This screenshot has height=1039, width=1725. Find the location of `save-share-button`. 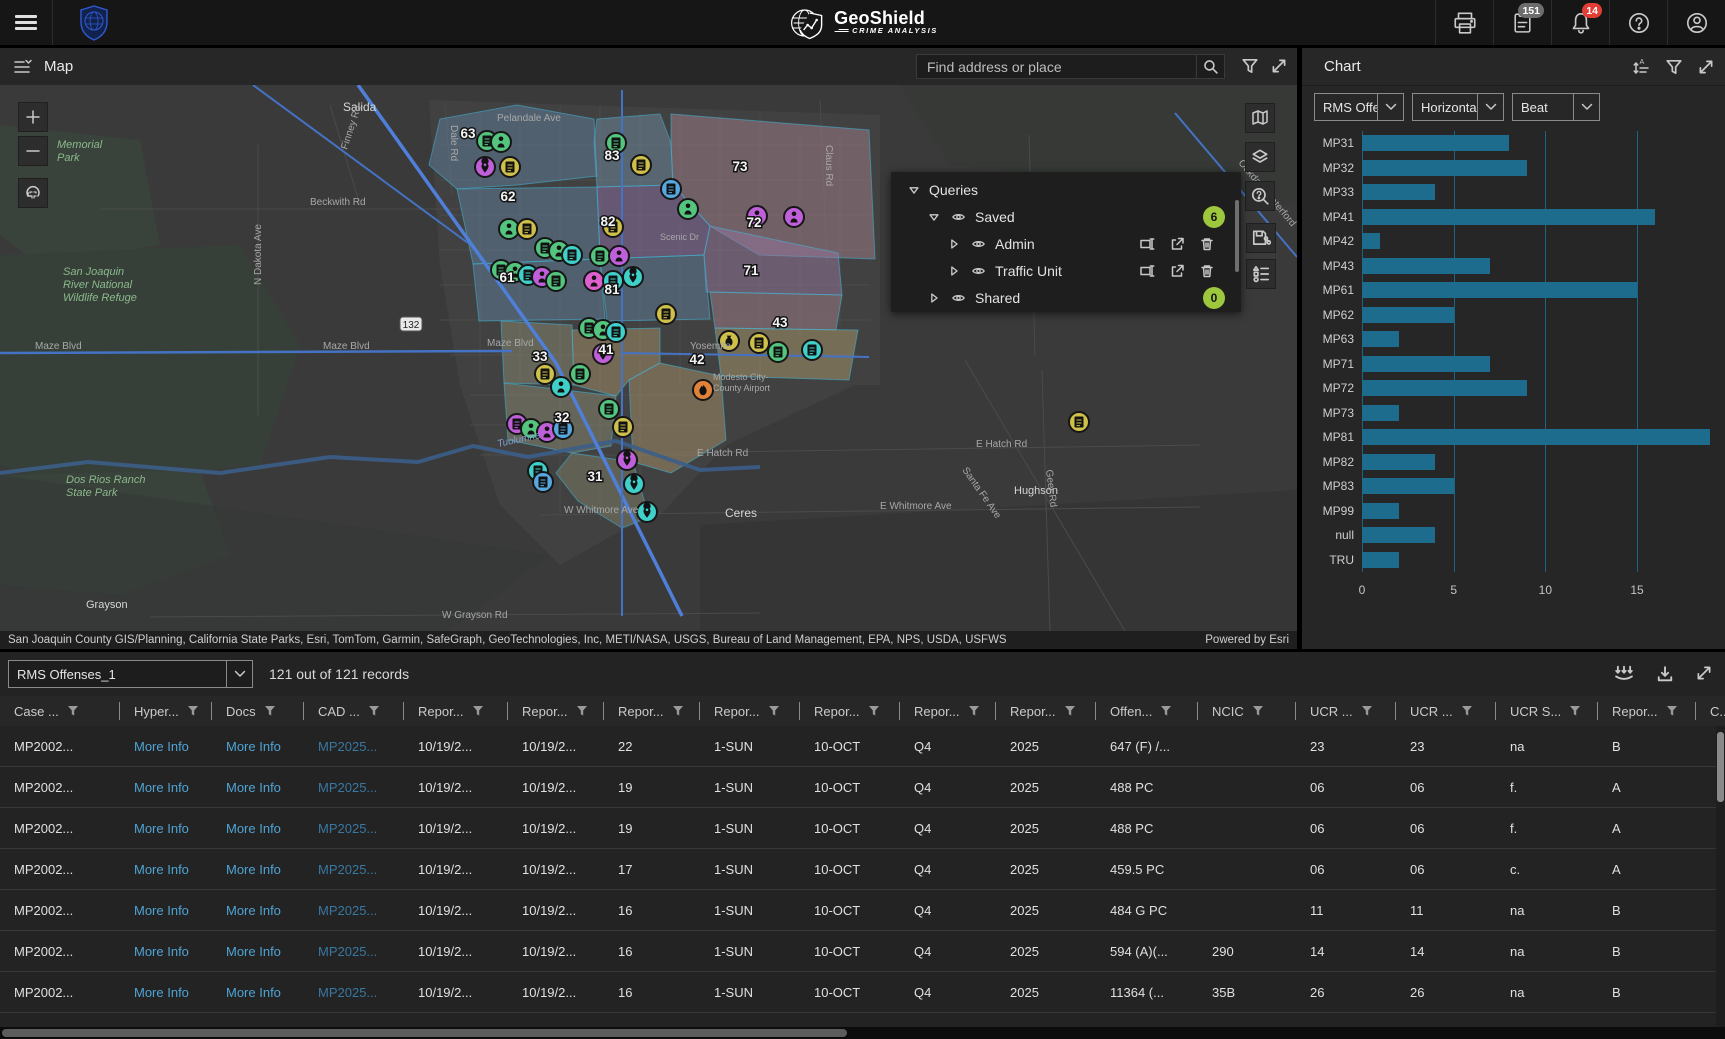

save-share-button is located at coordinates (1261, 238).